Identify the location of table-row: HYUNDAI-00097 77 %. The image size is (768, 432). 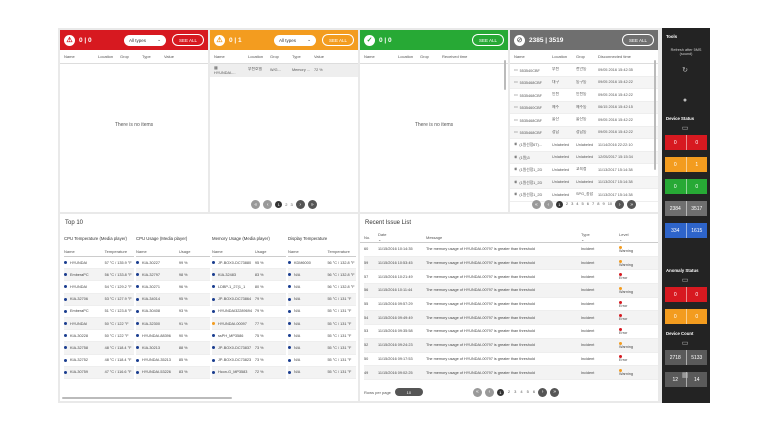
(249, 324).